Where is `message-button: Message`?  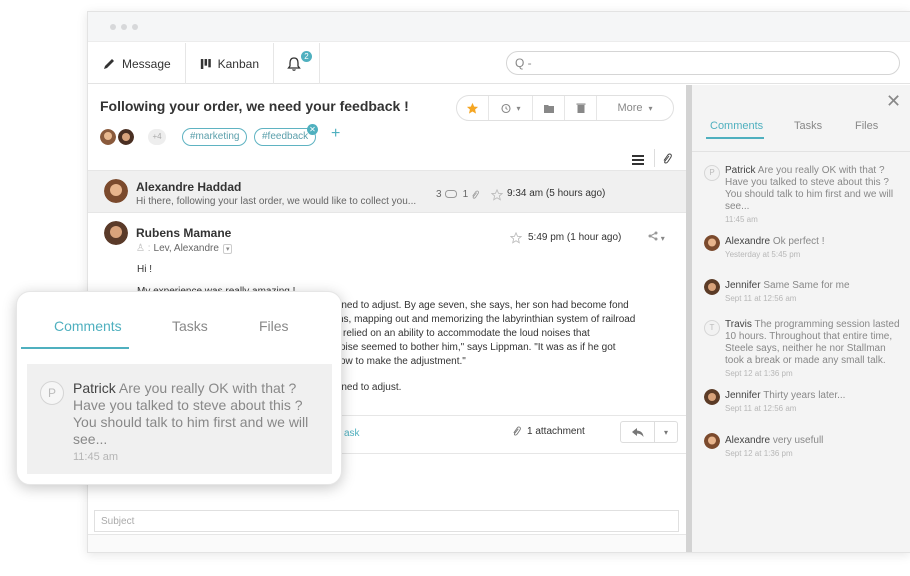 message-button: Message is located at coordinates (137, 63).